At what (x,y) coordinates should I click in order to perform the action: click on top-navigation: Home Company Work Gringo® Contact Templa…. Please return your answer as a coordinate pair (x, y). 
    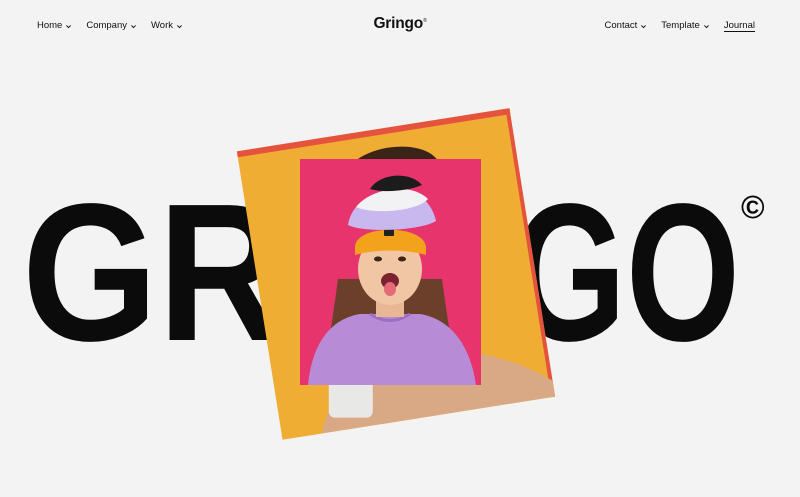
    Looking at the image, I should click on (400, 26).